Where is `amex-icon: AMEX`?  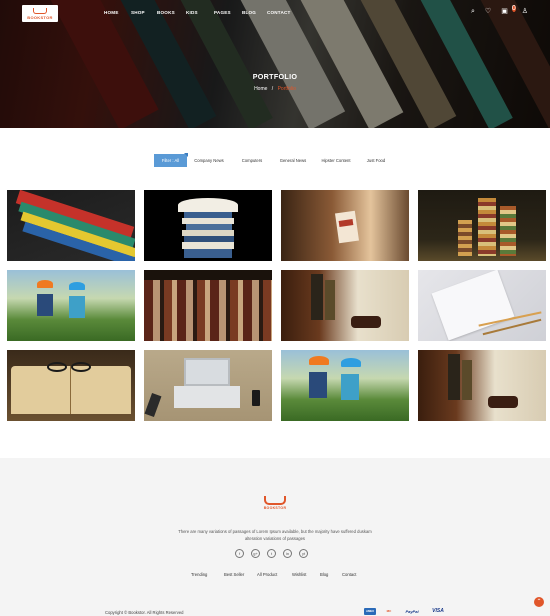 amex-icon: AMEX is located at coordinates (370, 611).